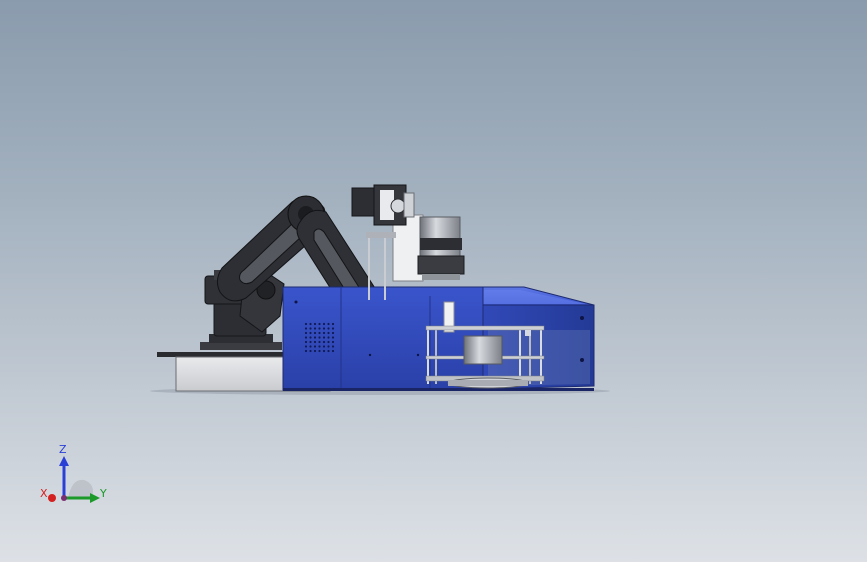 This screenshot has width=867, height=562. What do you see at coordinates (44, 493) in the screenshot?
I see `axis-label-x: X` at bounding box center [44, 493].